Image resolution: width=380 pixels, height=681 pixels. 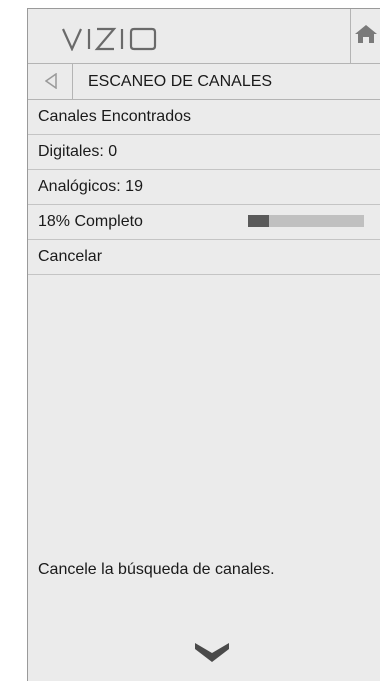 What do you see at coordinates (258, 221) in the screenshot?
I see `progress-bar-fill` at bounding box center [258, 221].